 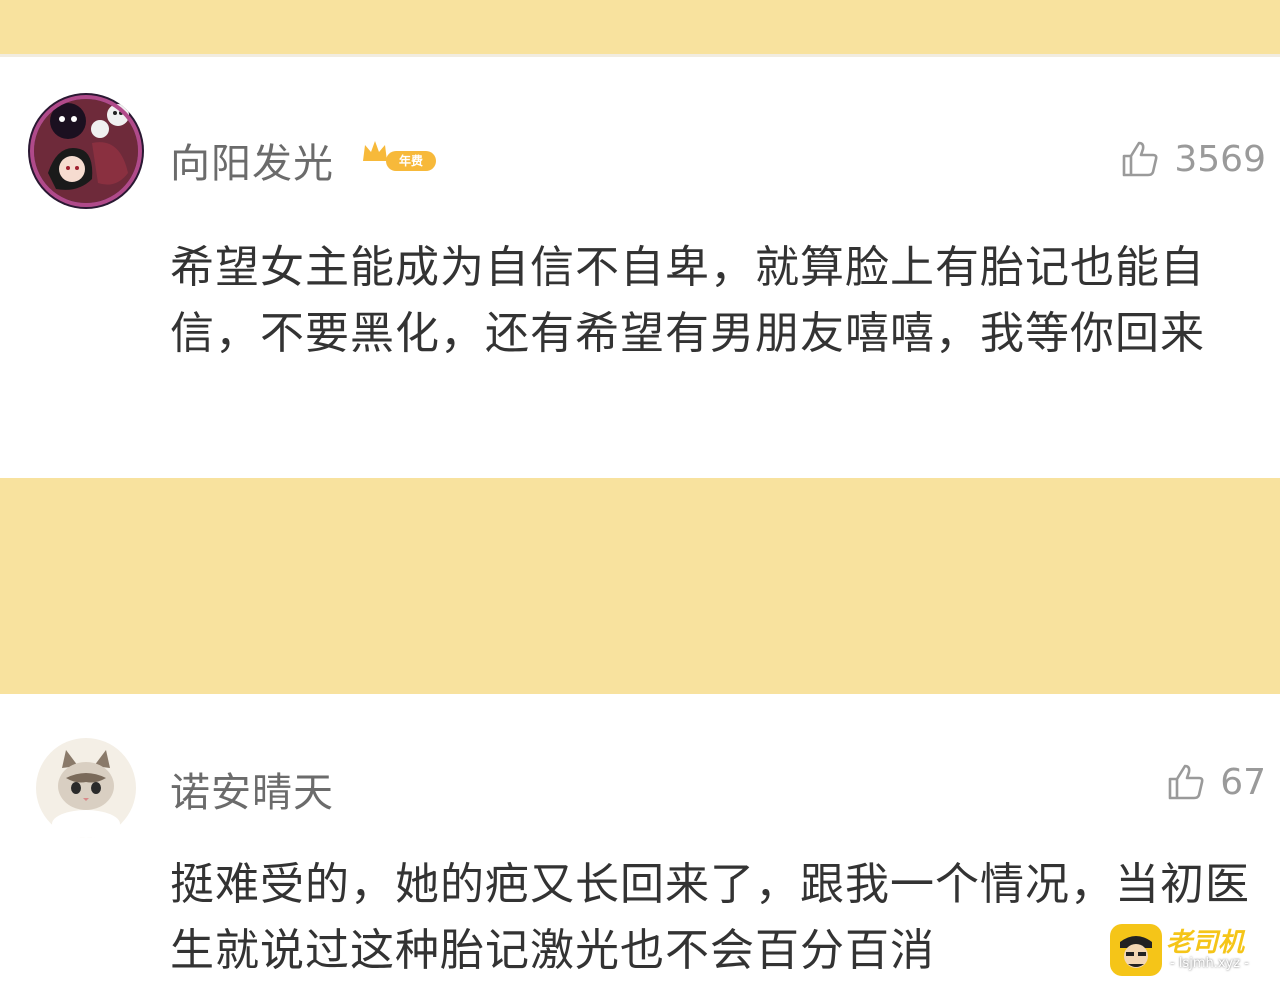 I want to click on username: 诺安晴天, so click(x=252, y=789).